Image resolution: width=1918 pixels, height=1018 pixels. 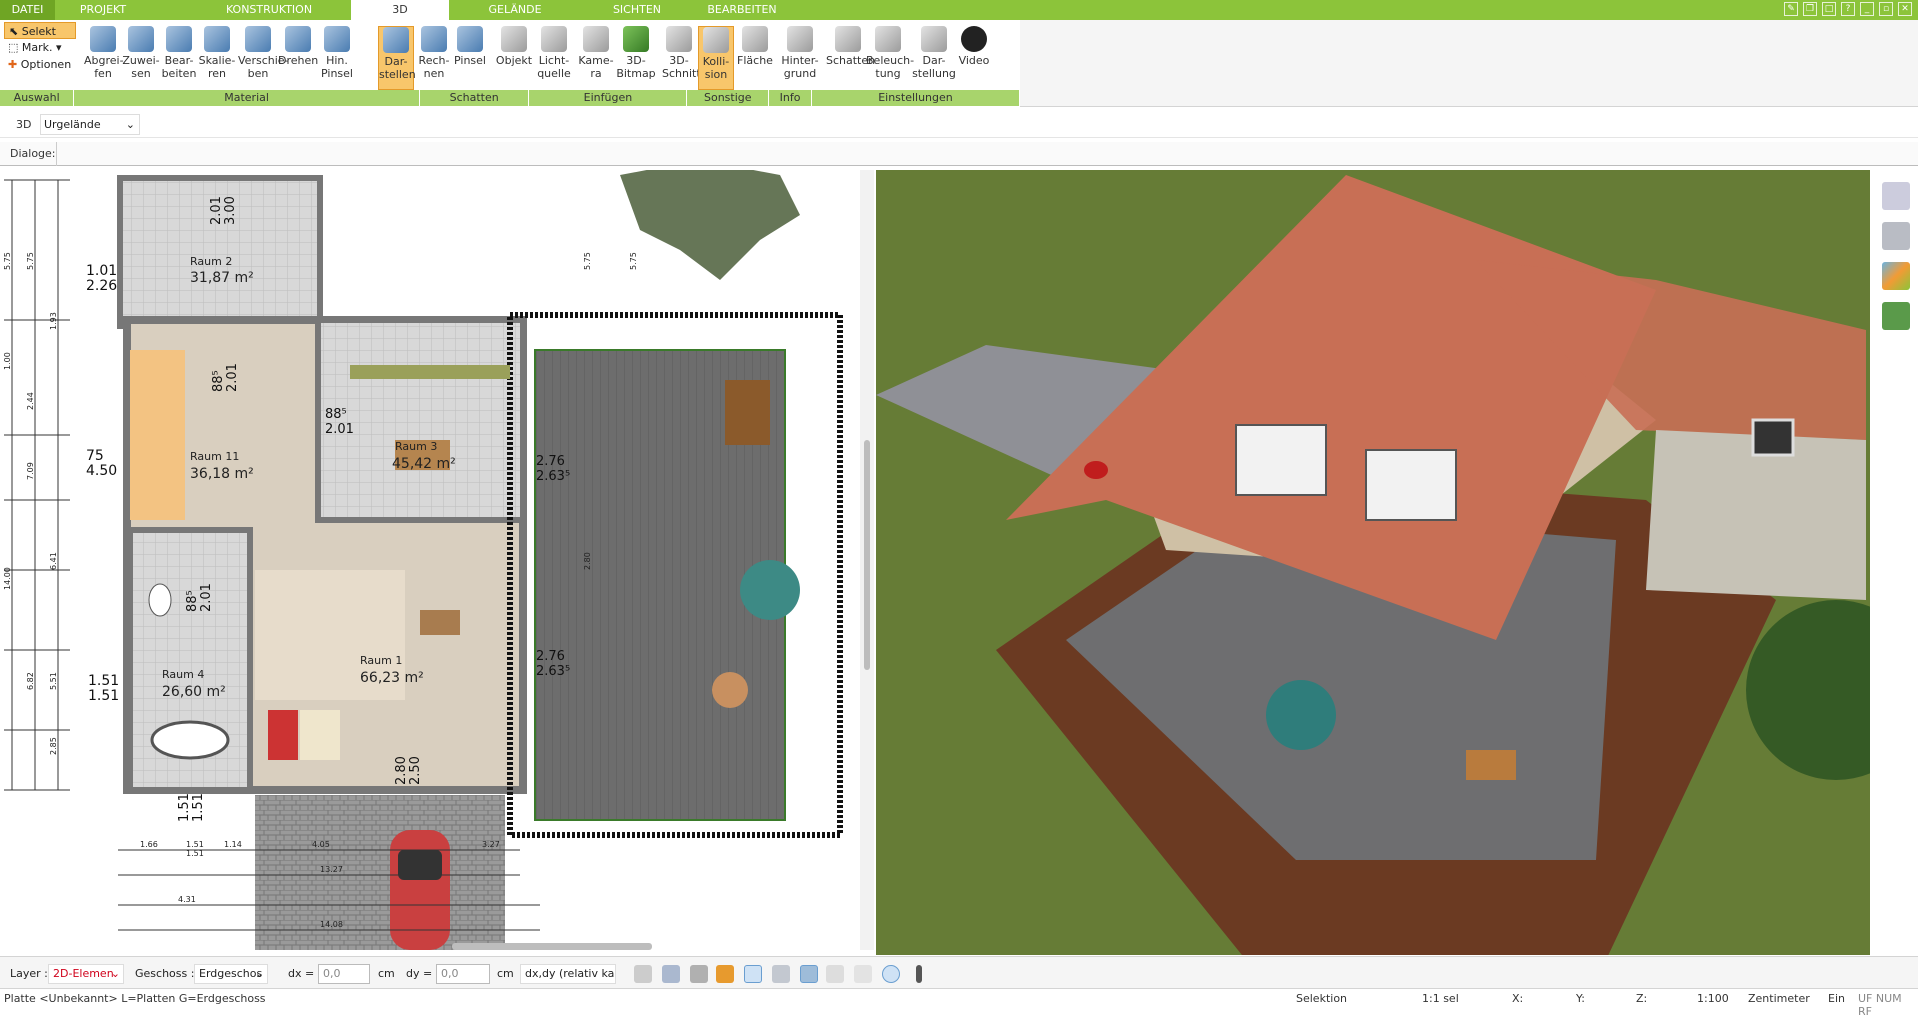 I want to click on dimension-label: 5.75, so click(x=7, y=261).